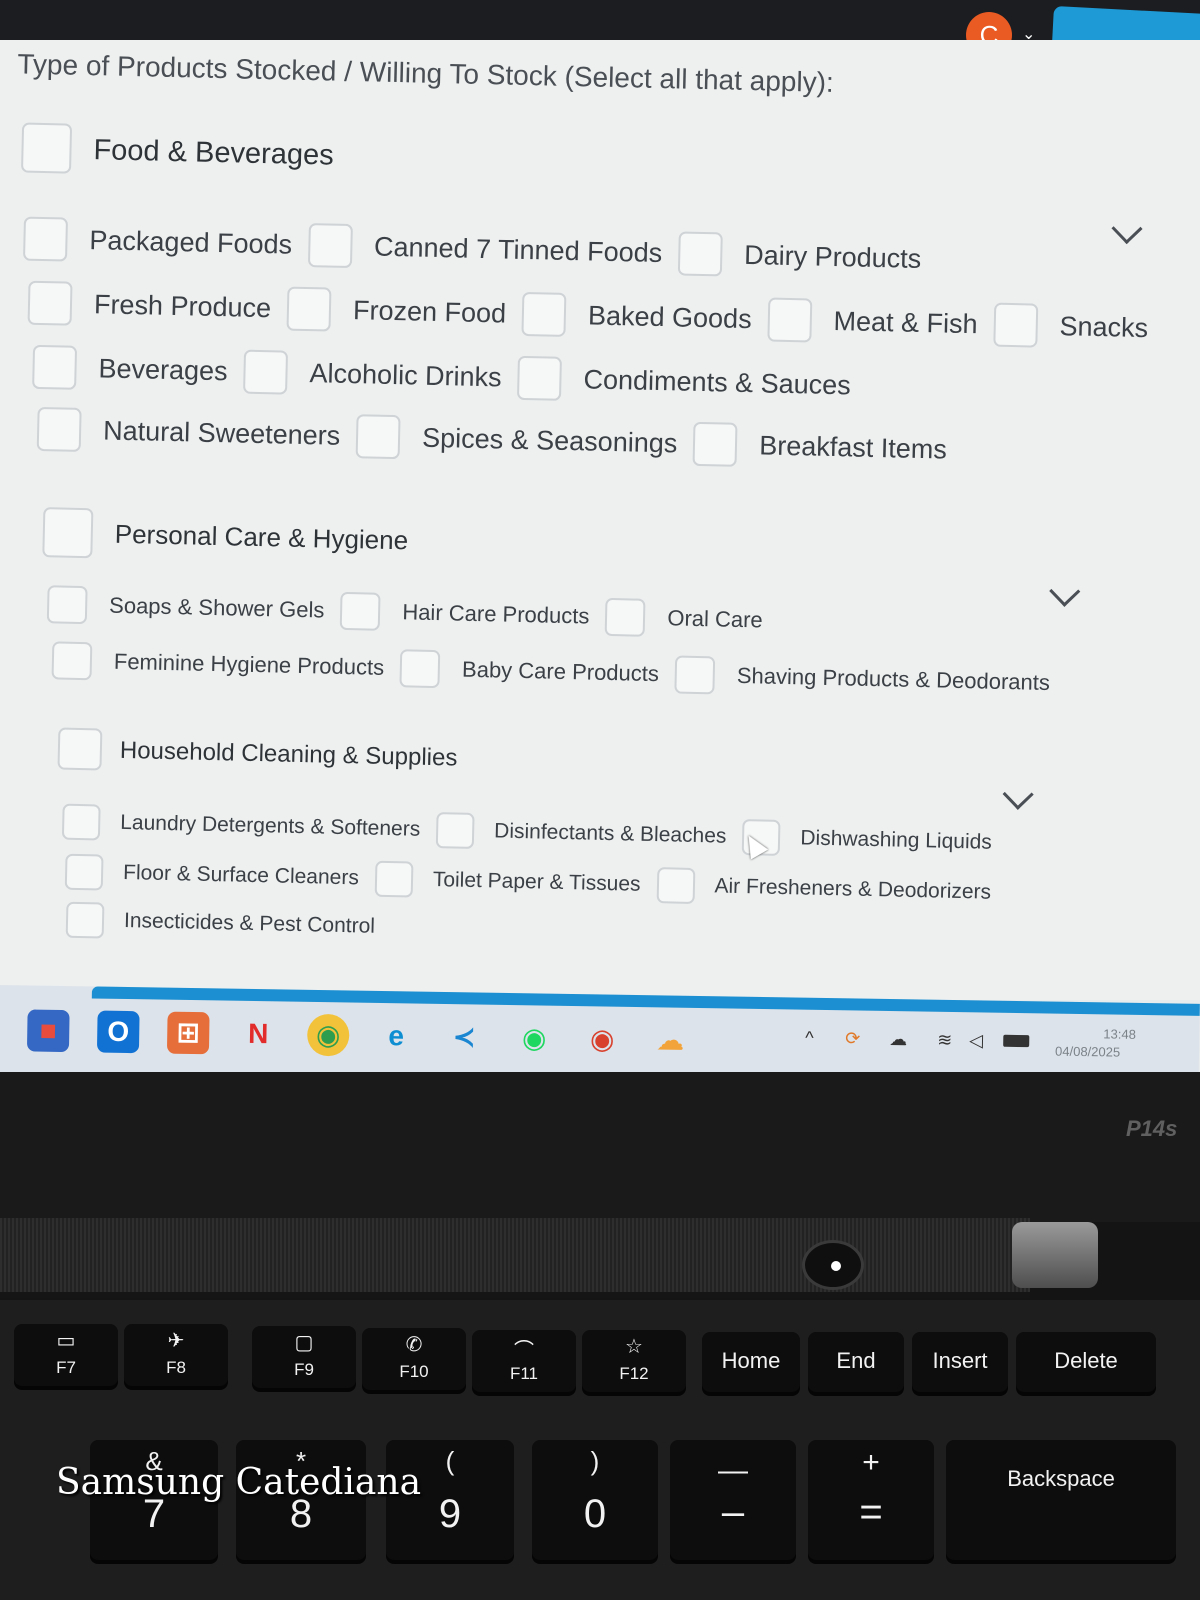 The width and height of the screenshot is (1200, 1600). What do you see at coordinates (48, 1031) in the screenshot?
I see `start-icon: ■` at bounding box center [48, 1031].